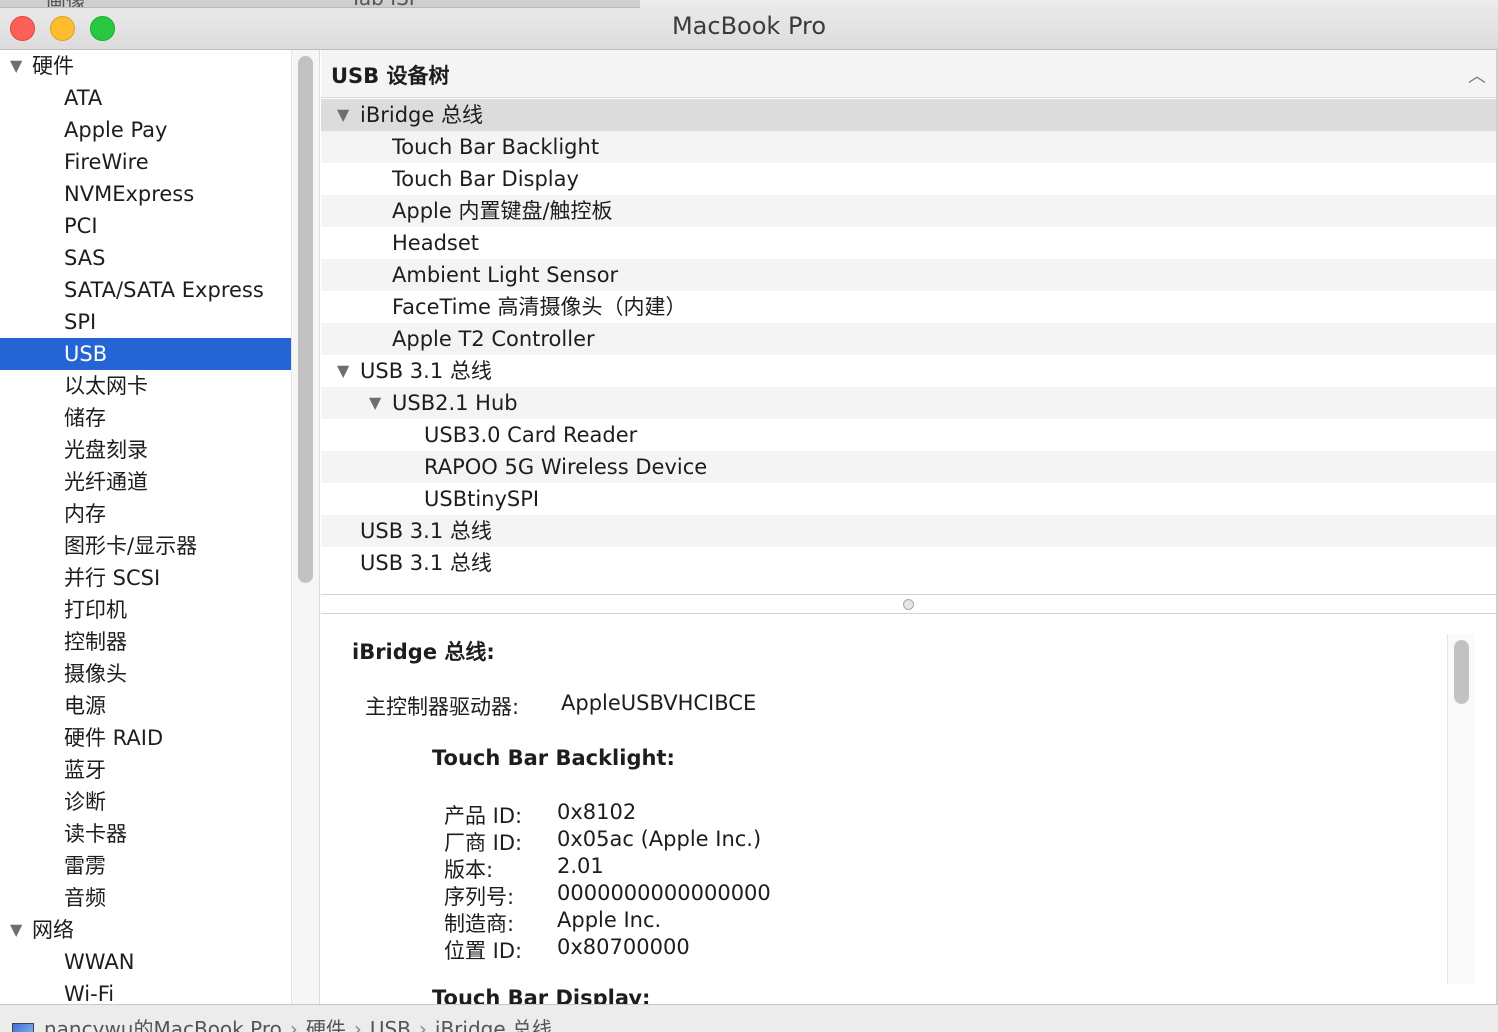  I want to click on sidebar-item: NVMExpress, so click(145, 194).